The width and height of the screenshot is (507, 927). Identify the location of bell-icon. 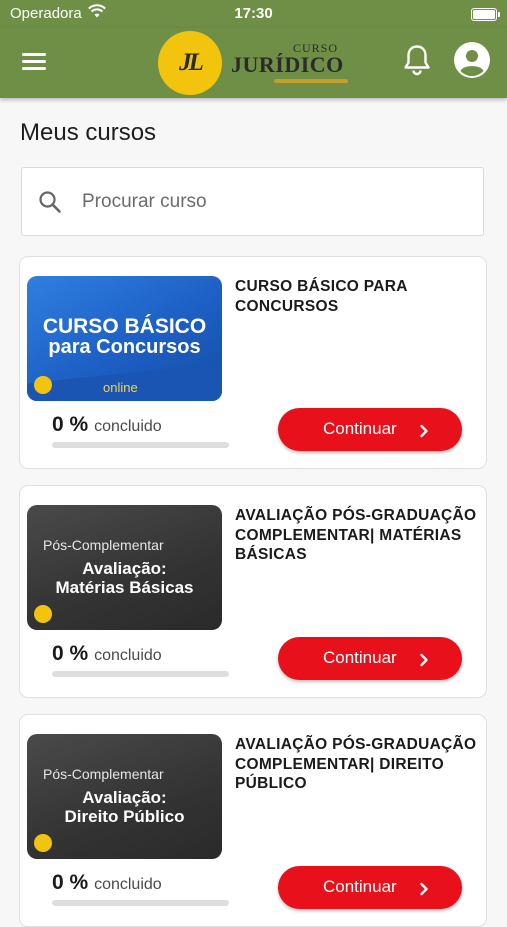
(417, 62).